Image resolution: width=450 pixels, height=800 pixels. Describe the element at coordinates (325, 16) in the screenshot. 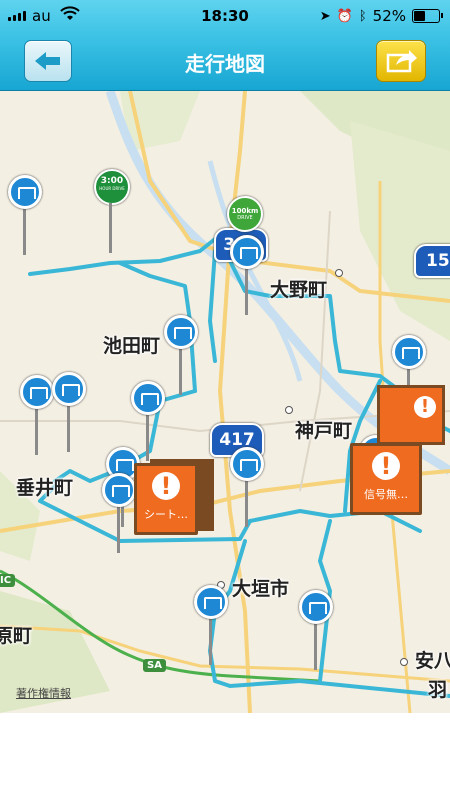

I see `location-arrow-icon: ➤` at that location.